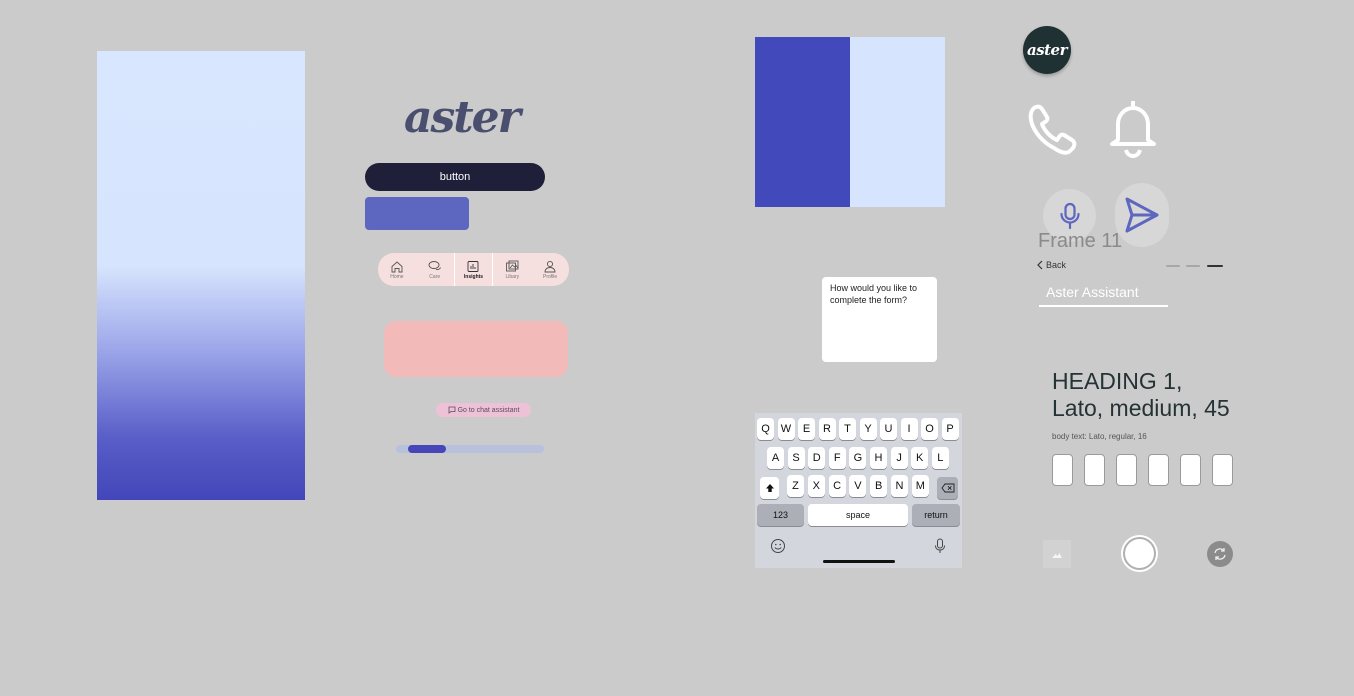  Describe the element at coordinates (950, 429) in the screenshot. I see `key-p: P` at that location.